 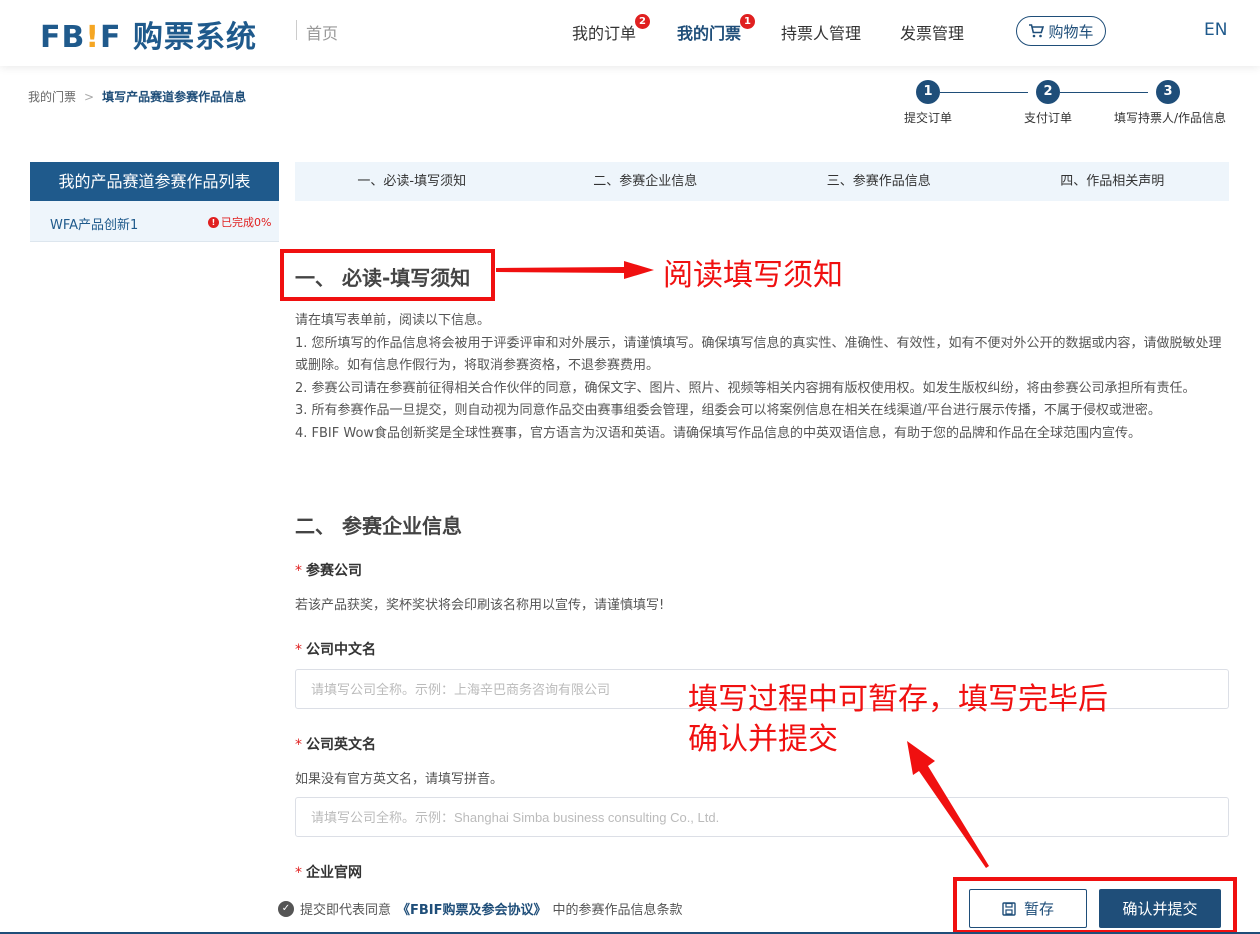 I want to click on company-label-text: 参赛公司, so click(x=334, y=571).